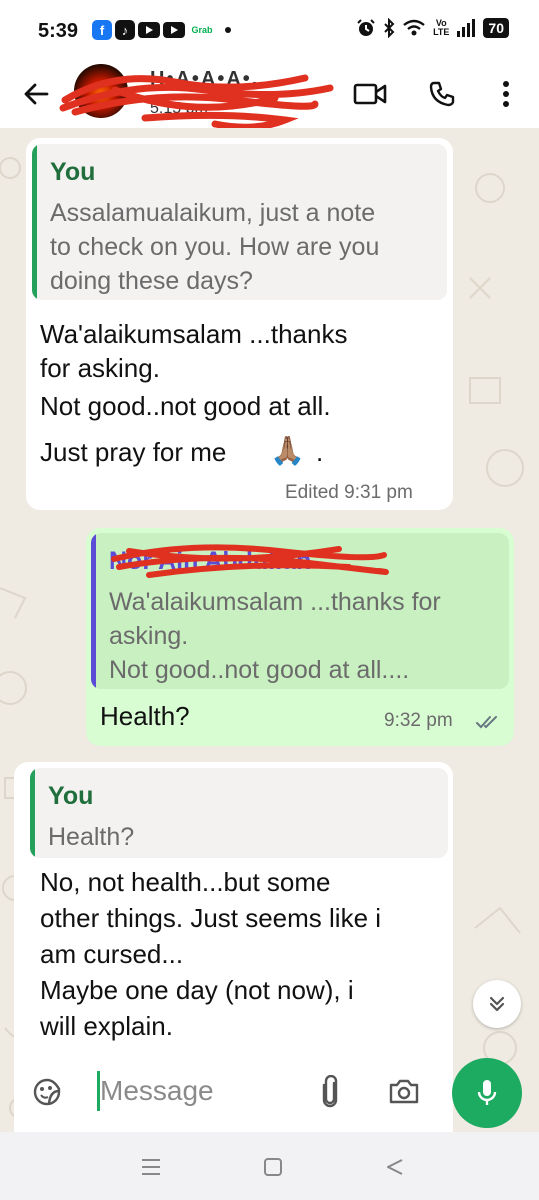 The height and width of the screenshot is (1200, 539). Describe the element at coordinates (275, 602) in the screenshot. I see `quote-text-line: Wa'alaikumsalam ...thanks for` at that location.